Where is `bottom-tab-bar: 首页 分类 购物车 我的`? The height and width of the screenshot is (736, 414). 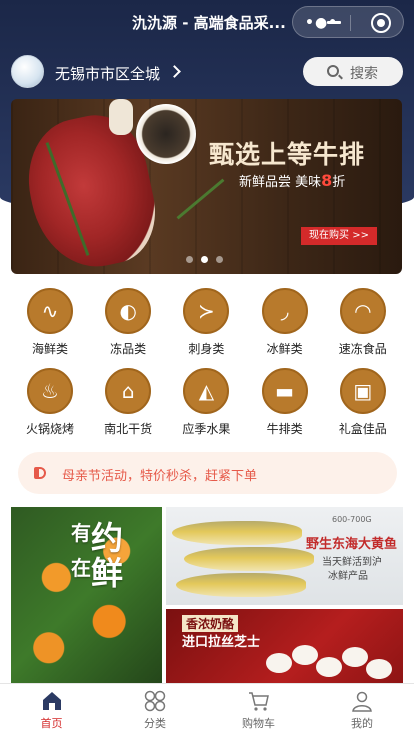
bottom-tab-bar: 首页 分类 购物车 我的 is located at coordinates (207, 709).